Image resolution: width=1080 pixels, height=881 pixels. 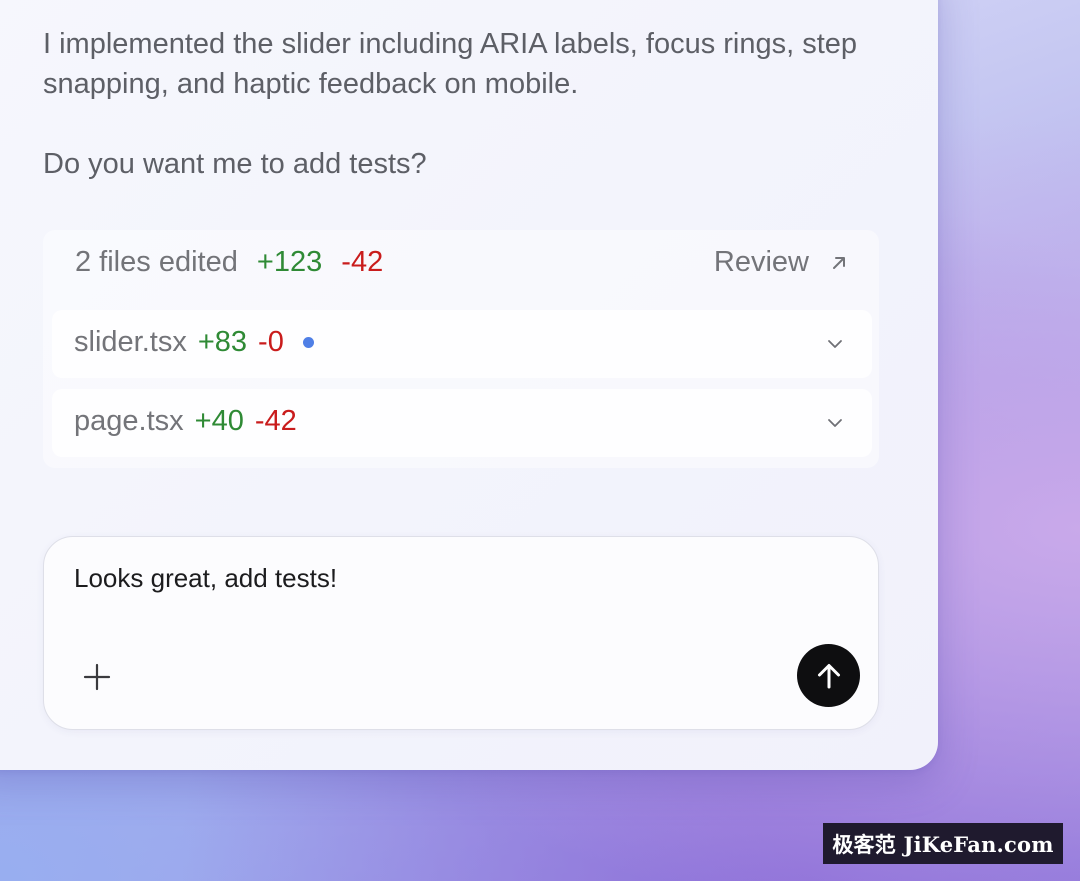 I want to click on file-name: page.tsx, so click(x=129, y=421).